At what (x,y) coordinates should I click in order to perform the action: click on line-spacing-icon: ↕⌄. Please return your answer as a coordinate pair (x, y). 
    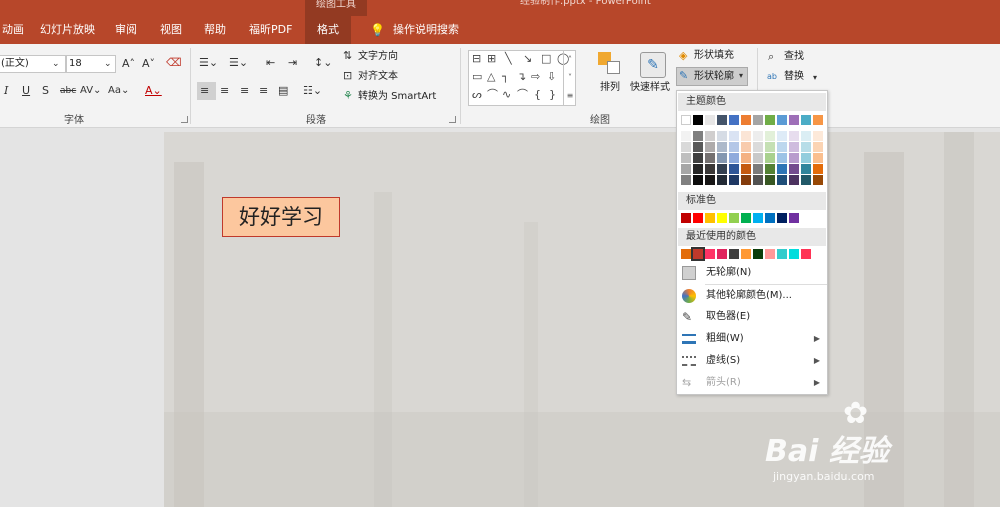
    Looking at the image, I should click on (323, 63).